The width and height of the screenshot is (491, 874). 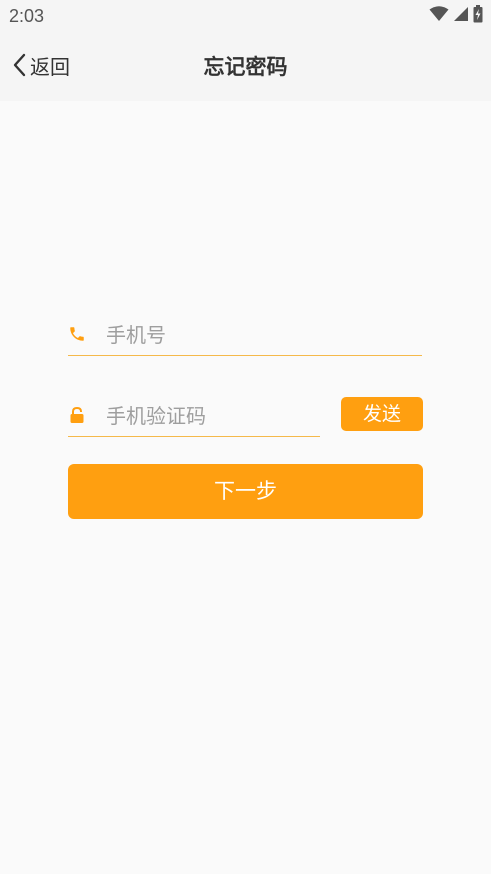 I want to click on status-icons, so click(x=456, y=16).